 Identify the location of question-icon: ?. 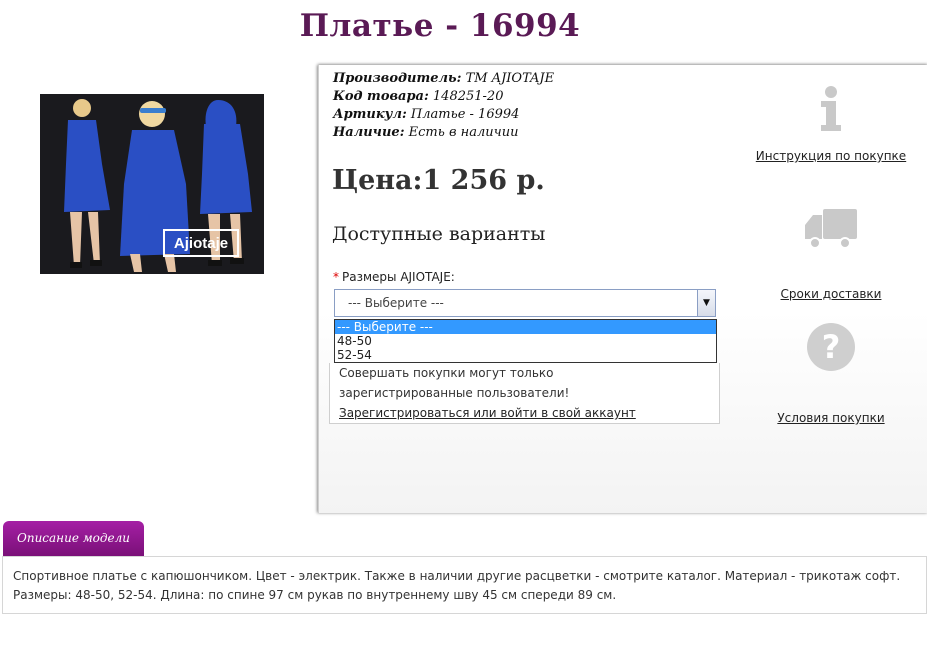
(831, 347).